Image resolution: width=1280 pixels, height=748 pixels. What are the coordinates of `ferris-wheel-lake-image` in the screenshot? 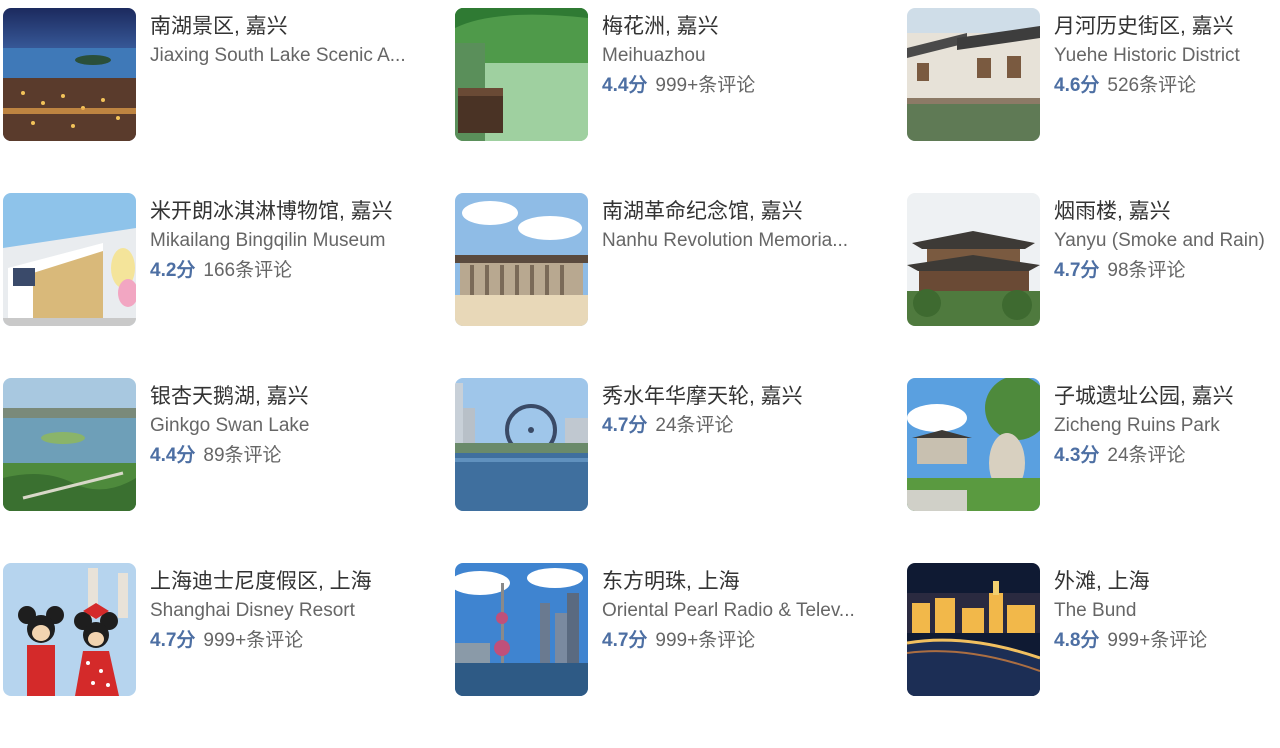 It's located at (521, 444).